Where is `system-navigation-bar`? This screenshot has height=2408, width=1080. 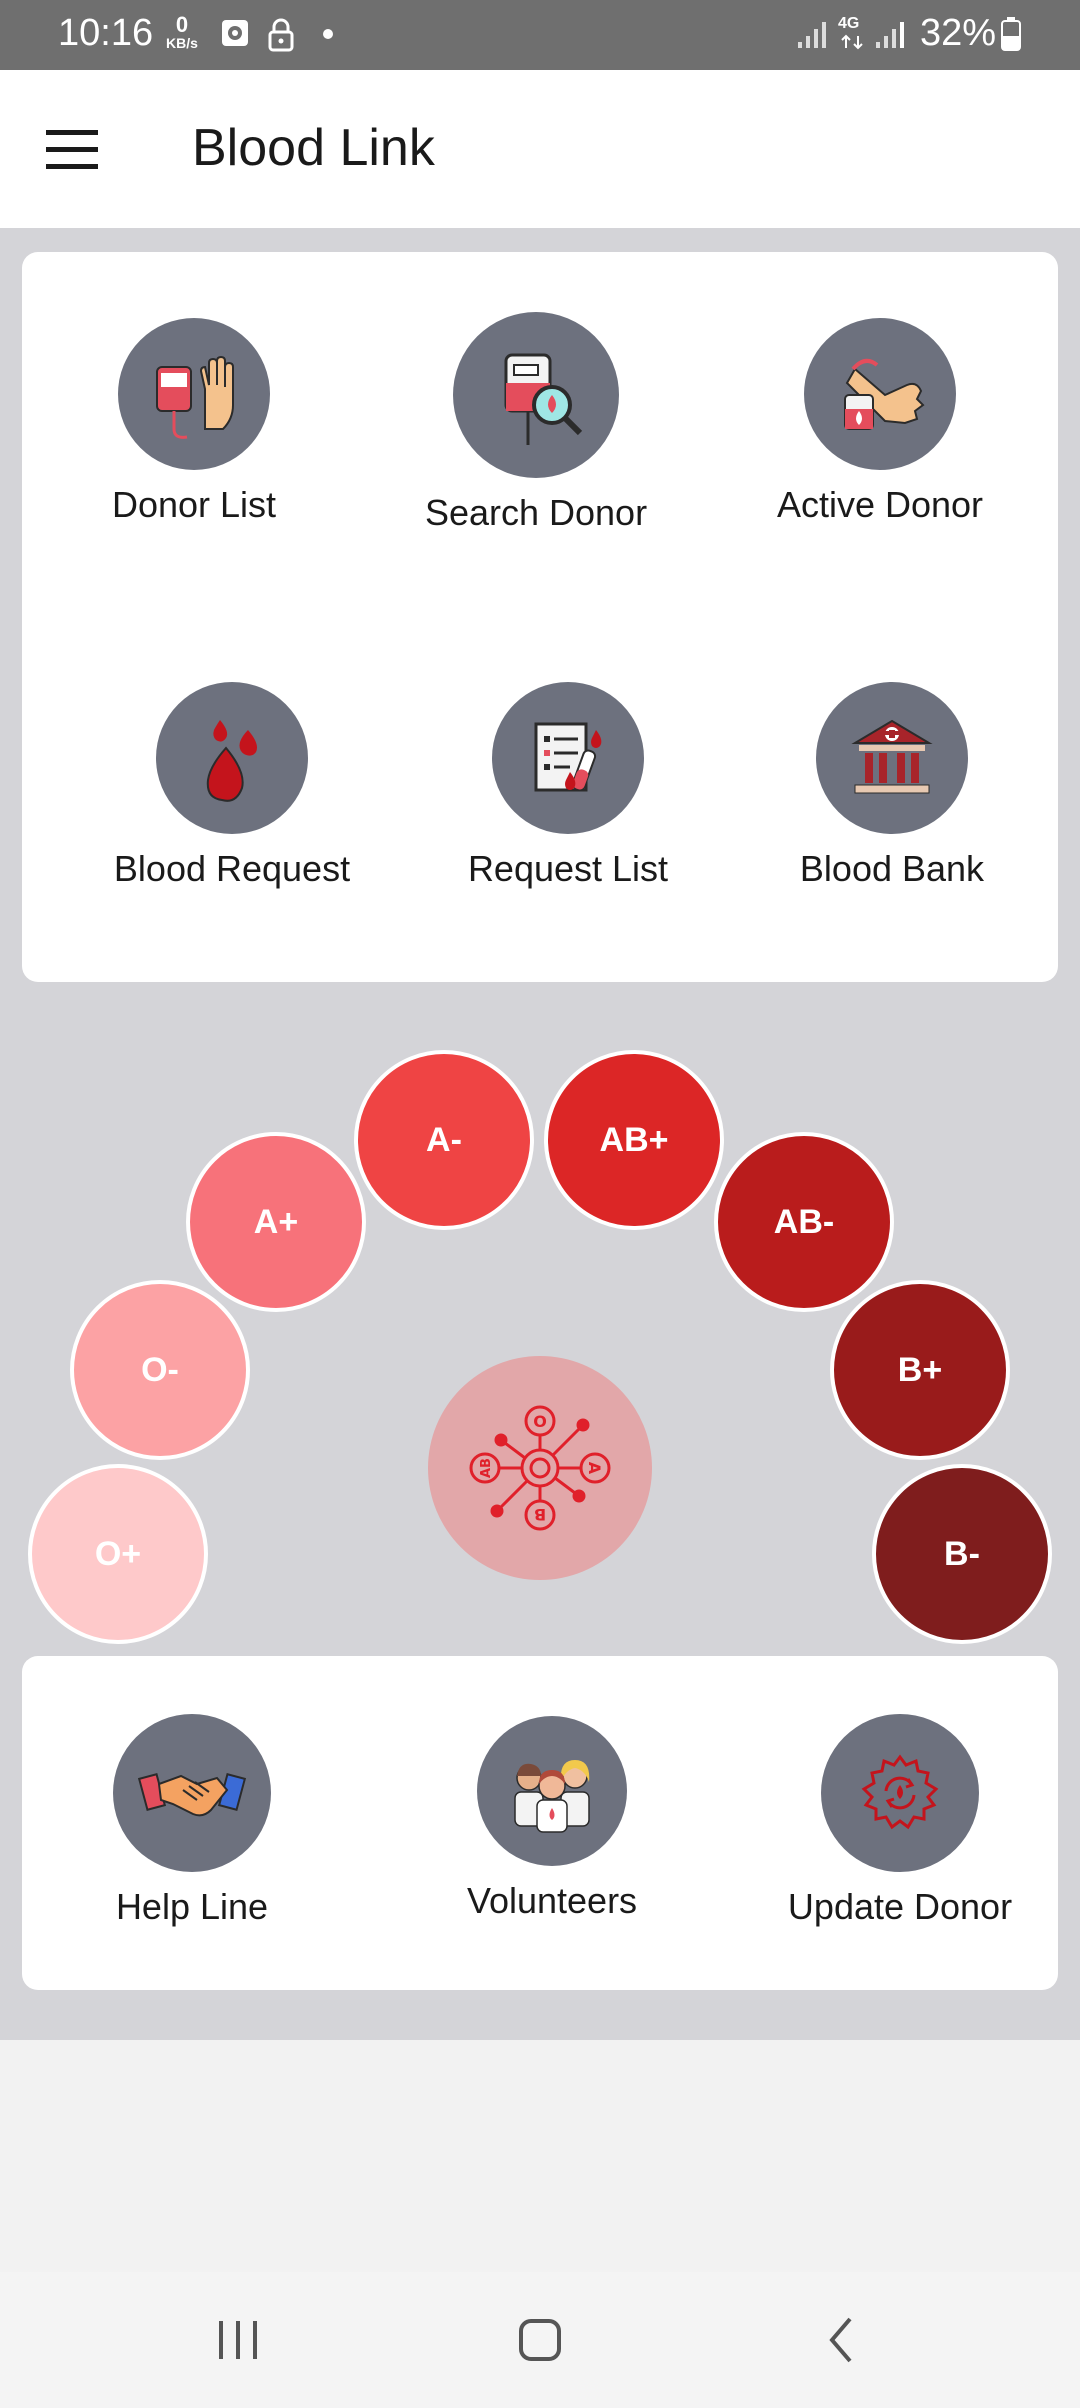 system-navigation-bar is located at coordinates (540, 2340).